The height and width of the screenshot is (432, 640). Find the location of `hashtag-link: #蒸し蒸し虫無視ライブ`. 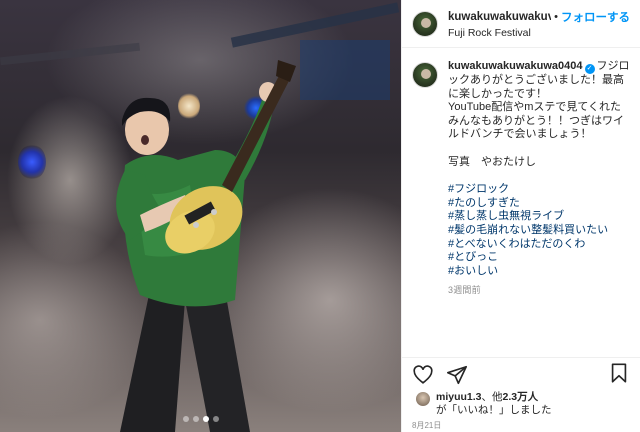

hashtag-link: #蒸し蒸し虫無視ライブ is located at coordinates (540, 217).